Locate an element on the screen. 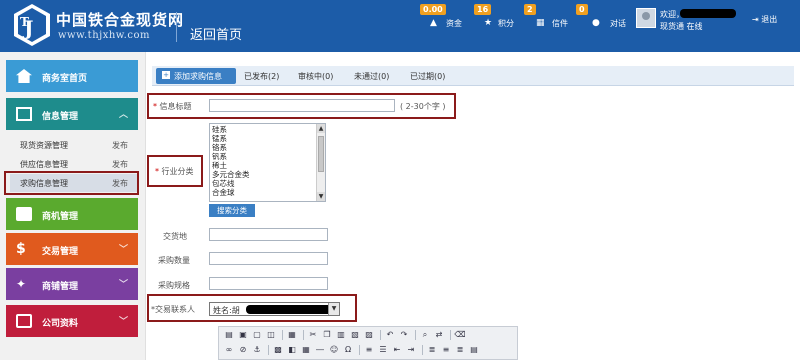  chat-stat: 0 ● 对话 is located at coordinates (602, 24).